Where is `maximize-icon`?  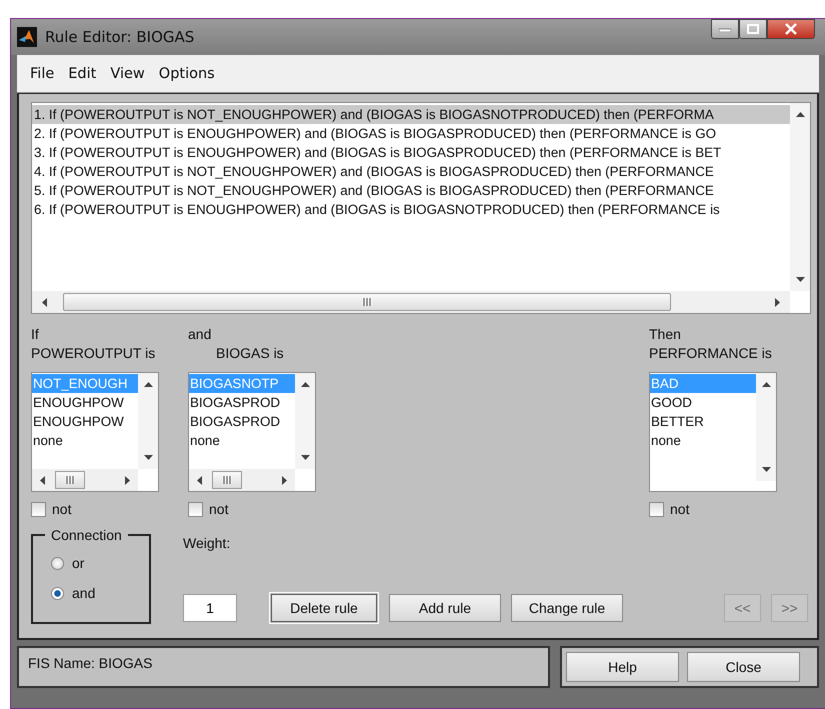 maximize-icon is located at coordinates (753, 29).